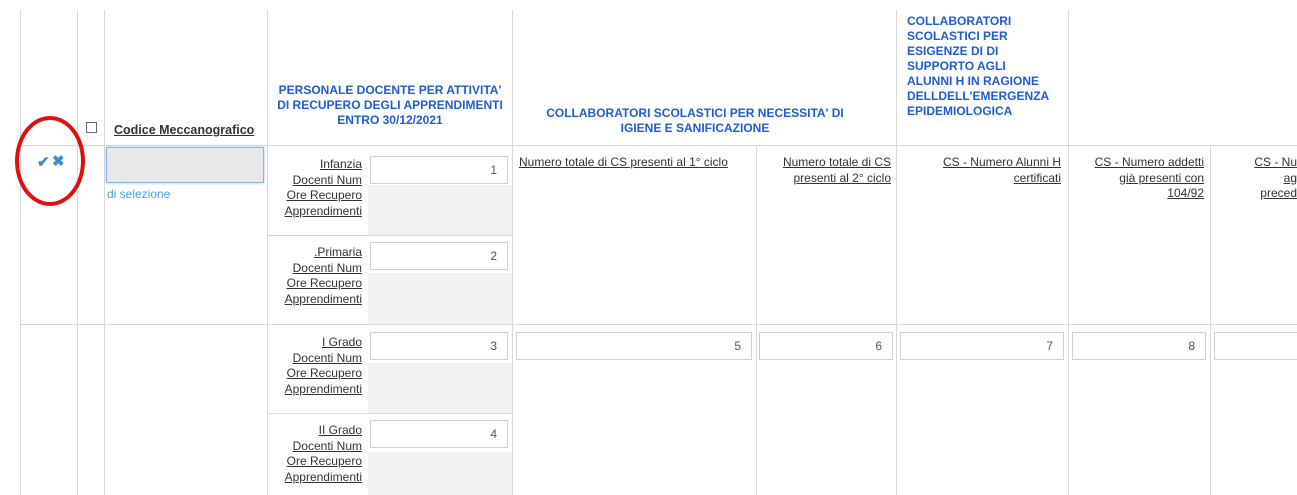  Describe the element at coordinates (980, 170) in the screenshot. I see `cs-alunni-h-label: CS - Numero Alunni Hcertificati` at that location.